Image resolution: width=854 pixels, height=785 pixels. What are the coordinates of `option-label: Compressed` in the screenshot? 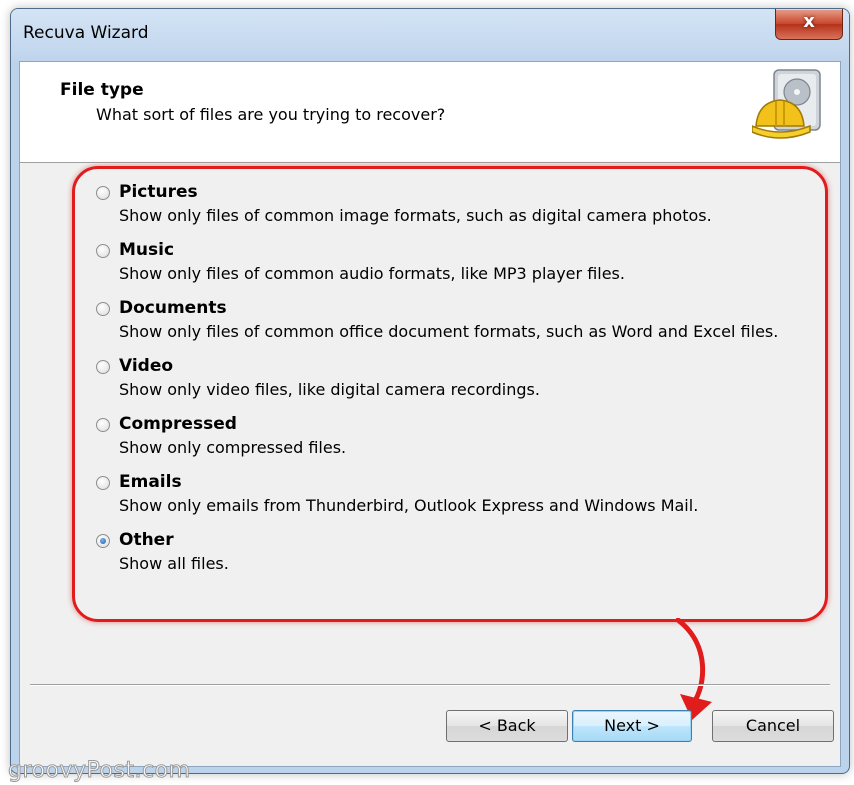 It's located at (178, 424).